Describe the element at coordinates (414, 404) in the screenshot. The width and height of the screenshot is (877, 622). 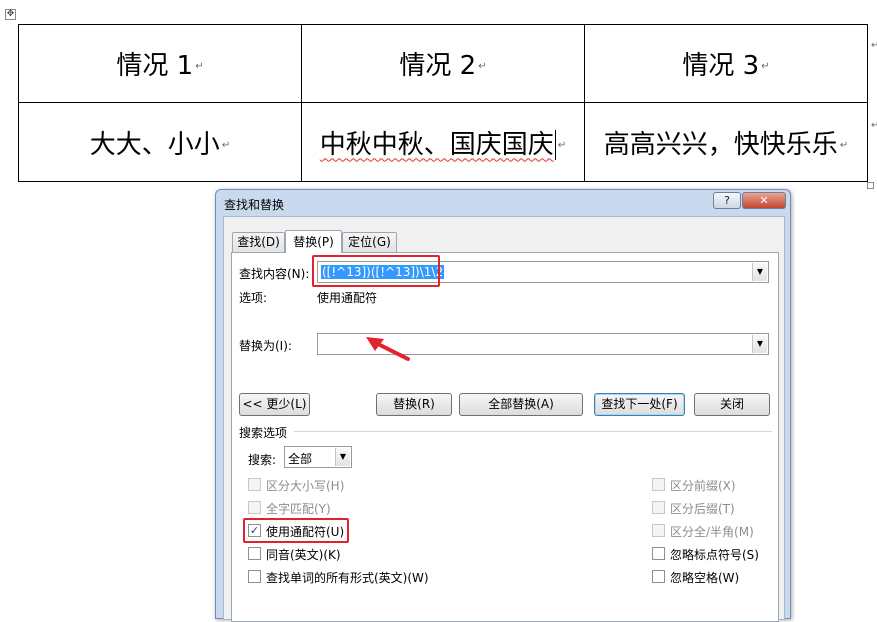
I see `replace-button: 替换(R)` at that location.